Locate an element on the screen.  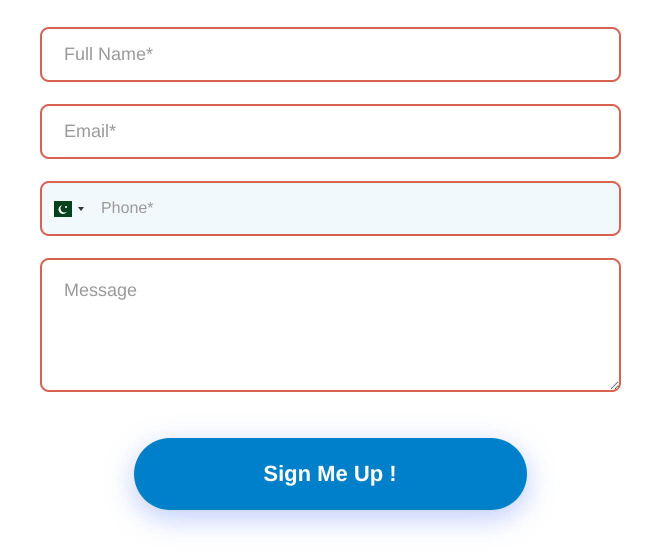
flag-icon is located at coordinates (60, 209).